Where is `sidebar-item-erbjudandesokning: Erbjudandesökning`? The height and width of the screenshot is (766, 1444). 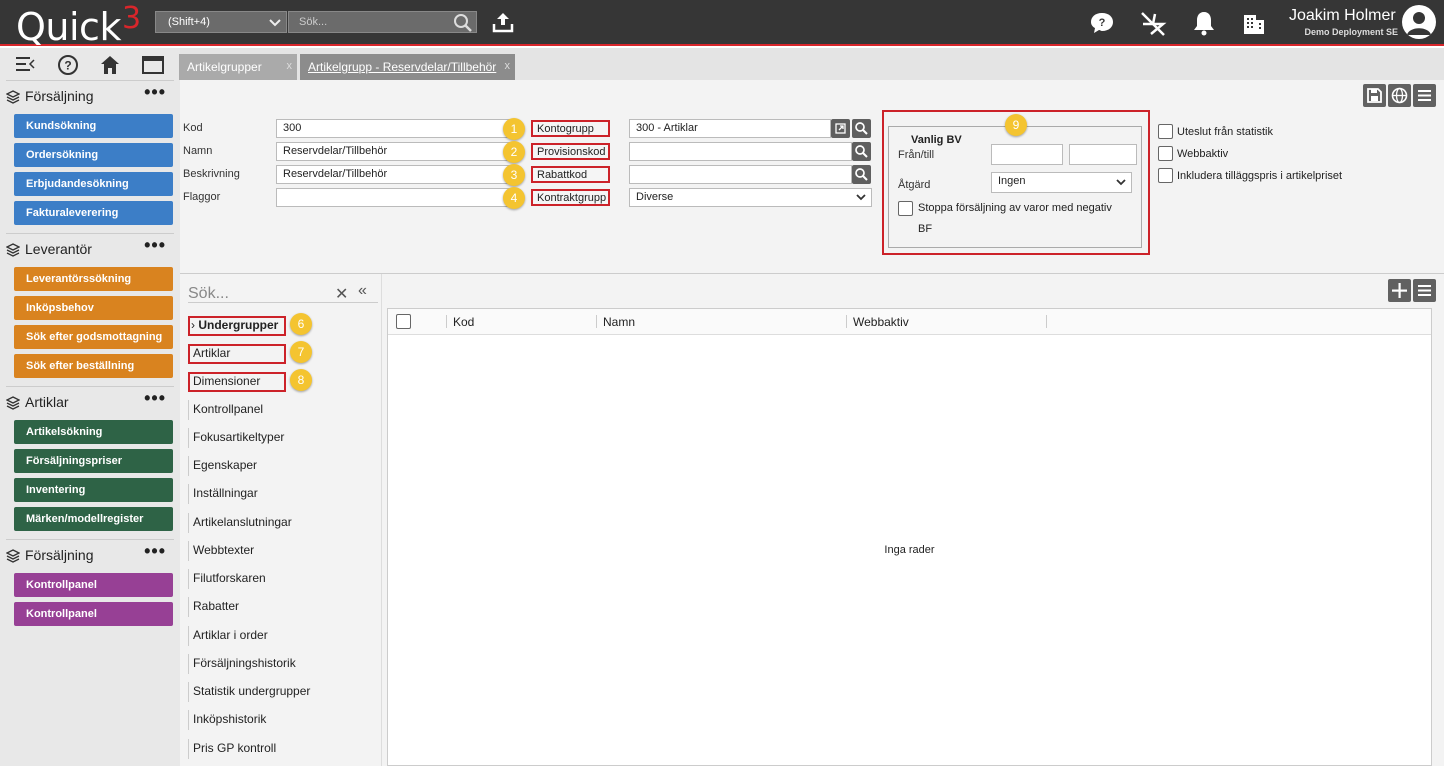 sidebar-item-erbjudandesokning: Erbjudandesökning is located at coordinates (93, 184).